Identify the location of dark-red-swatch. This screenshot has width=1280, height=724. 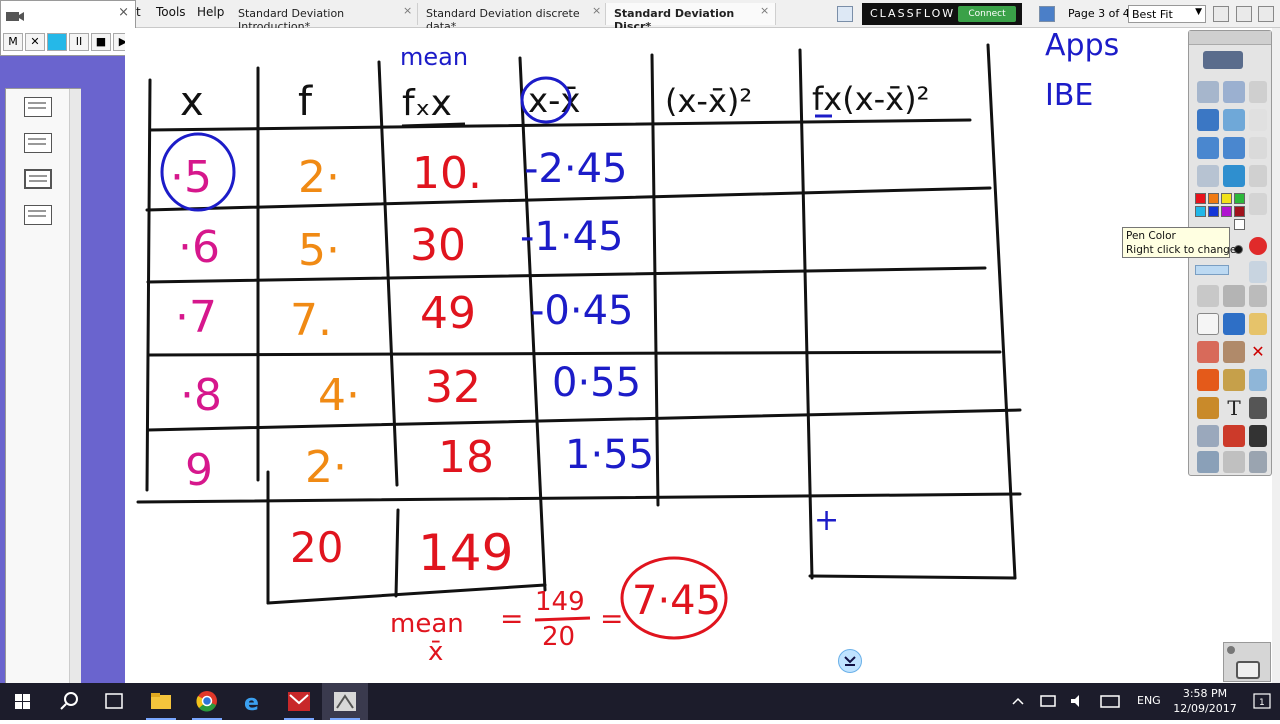
(1239, 211).